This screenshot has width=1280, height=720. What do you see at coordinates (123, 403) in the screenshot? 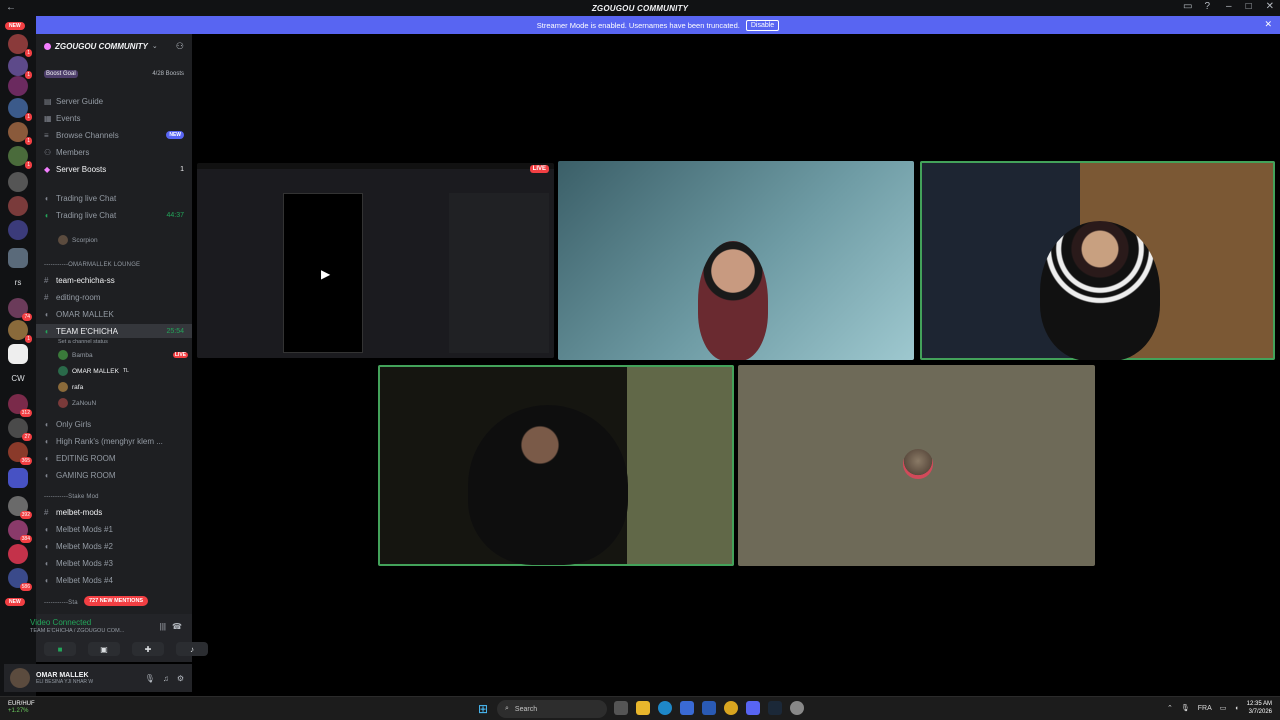
I see `voice-user: ZaNouN` at bounding box center [123, 403].